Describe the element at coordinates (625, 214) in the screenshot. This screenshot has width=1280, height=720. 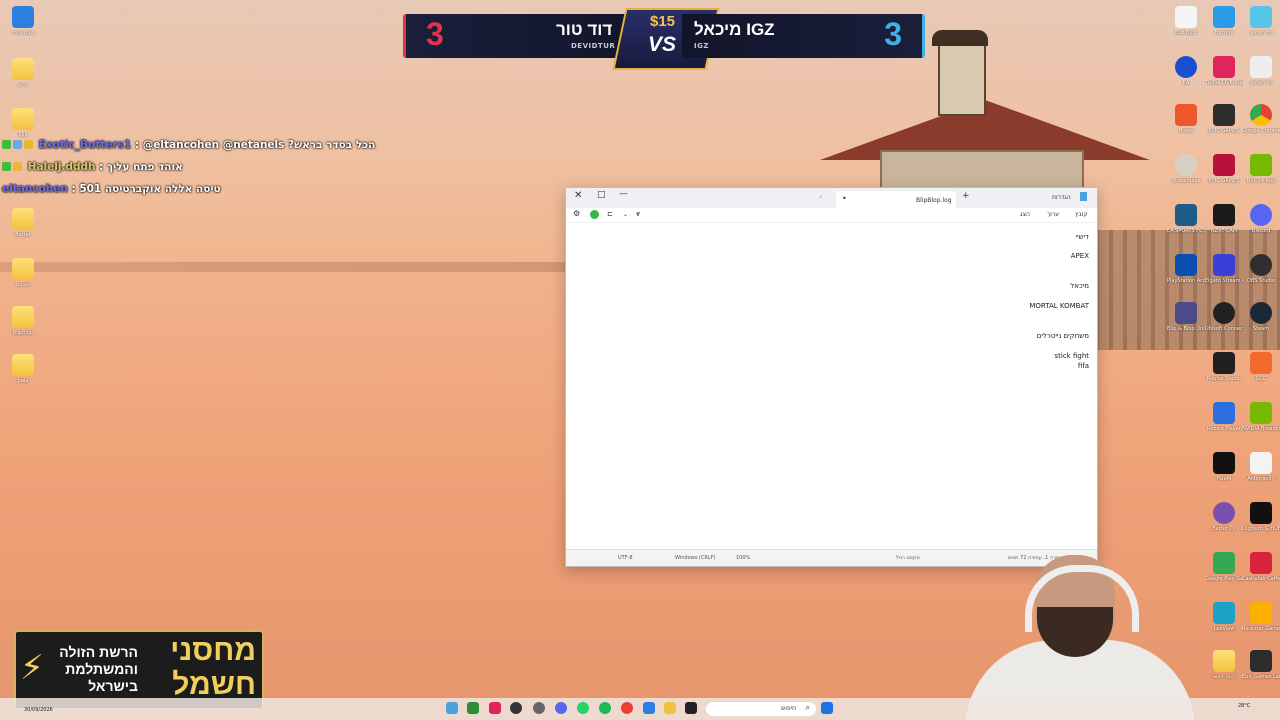
I see `chevron-down-icon: ⌄` at that location.